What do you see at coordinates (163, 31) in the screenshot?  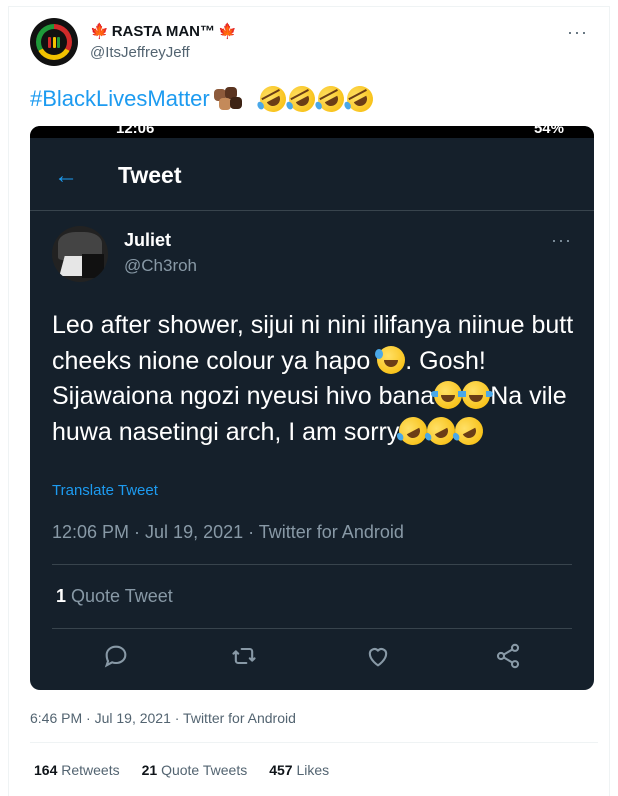 I see `author-display-name: 🍁 RASTA MAN™ 🍁` at bounding box center [163, 31].